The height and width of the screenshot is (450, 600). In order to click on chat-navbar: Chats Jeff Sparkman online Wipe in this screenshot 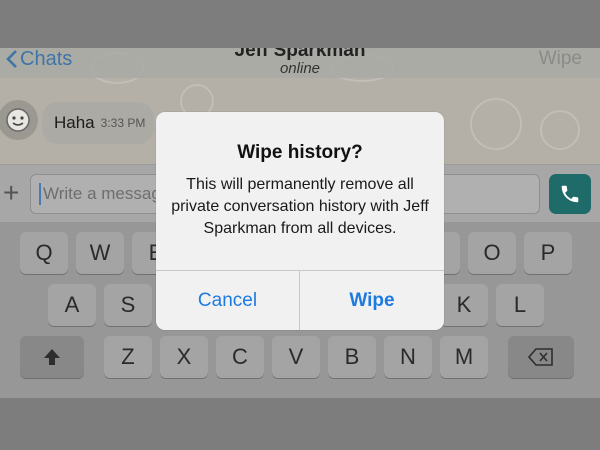, I will do `click(300, 63)`.